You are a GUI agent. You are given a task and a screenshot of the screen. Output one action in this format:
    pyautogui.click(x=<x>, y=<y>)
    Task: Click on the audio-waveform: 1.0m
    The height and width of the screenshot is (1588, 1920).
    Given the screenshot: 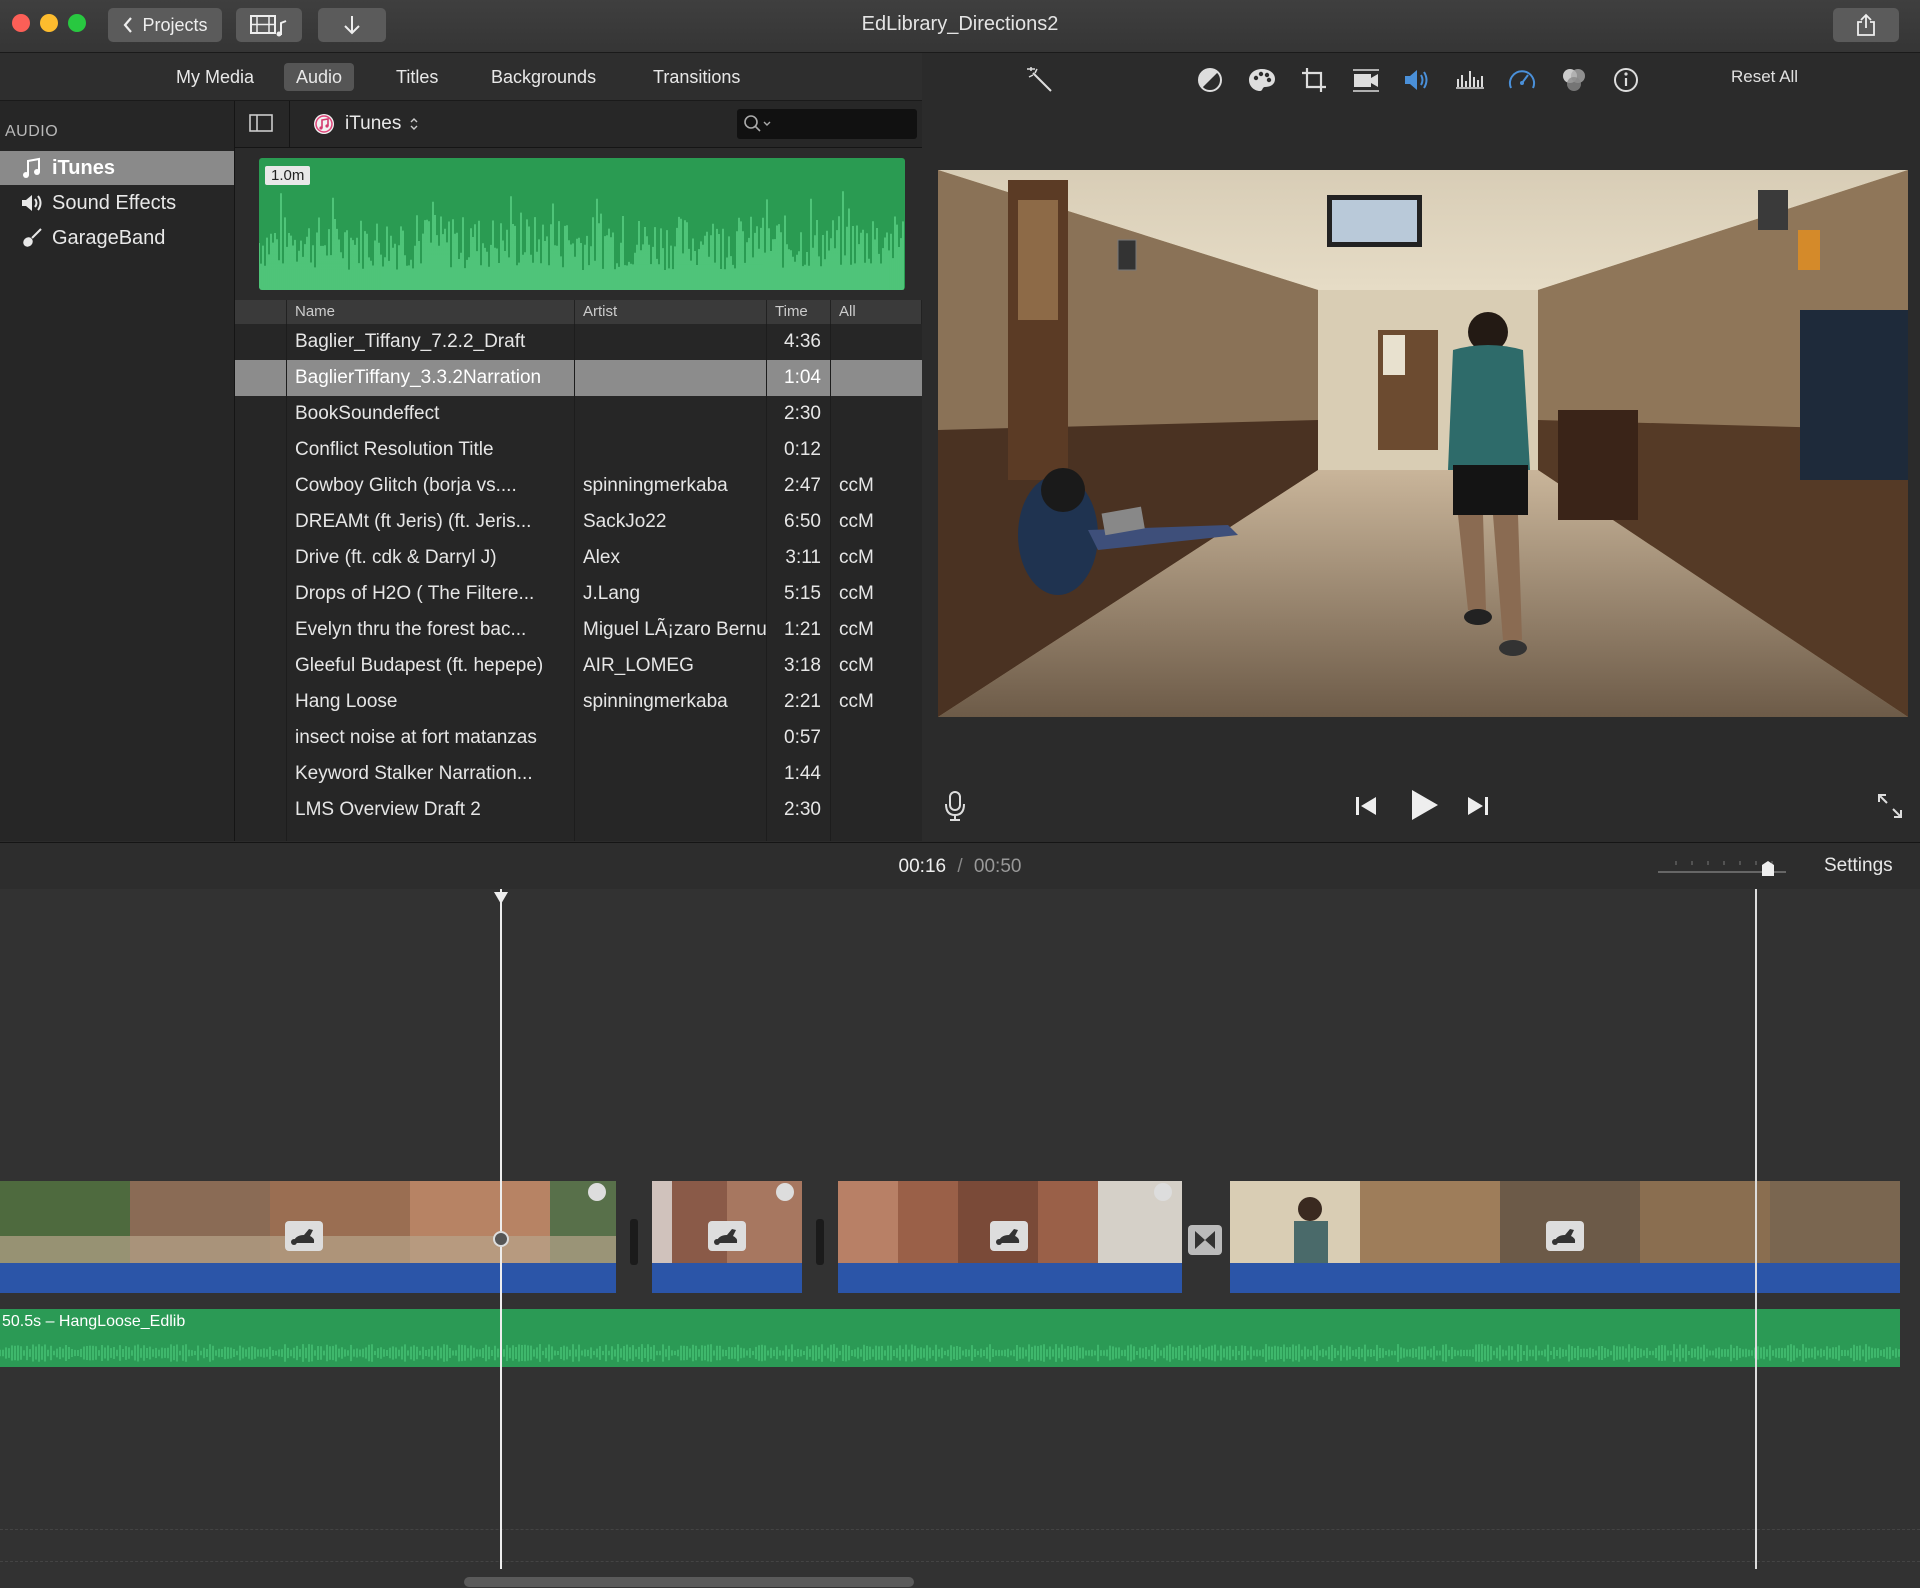 What is the action you would take?
    pyautogui.click(x=582, y=224)
    